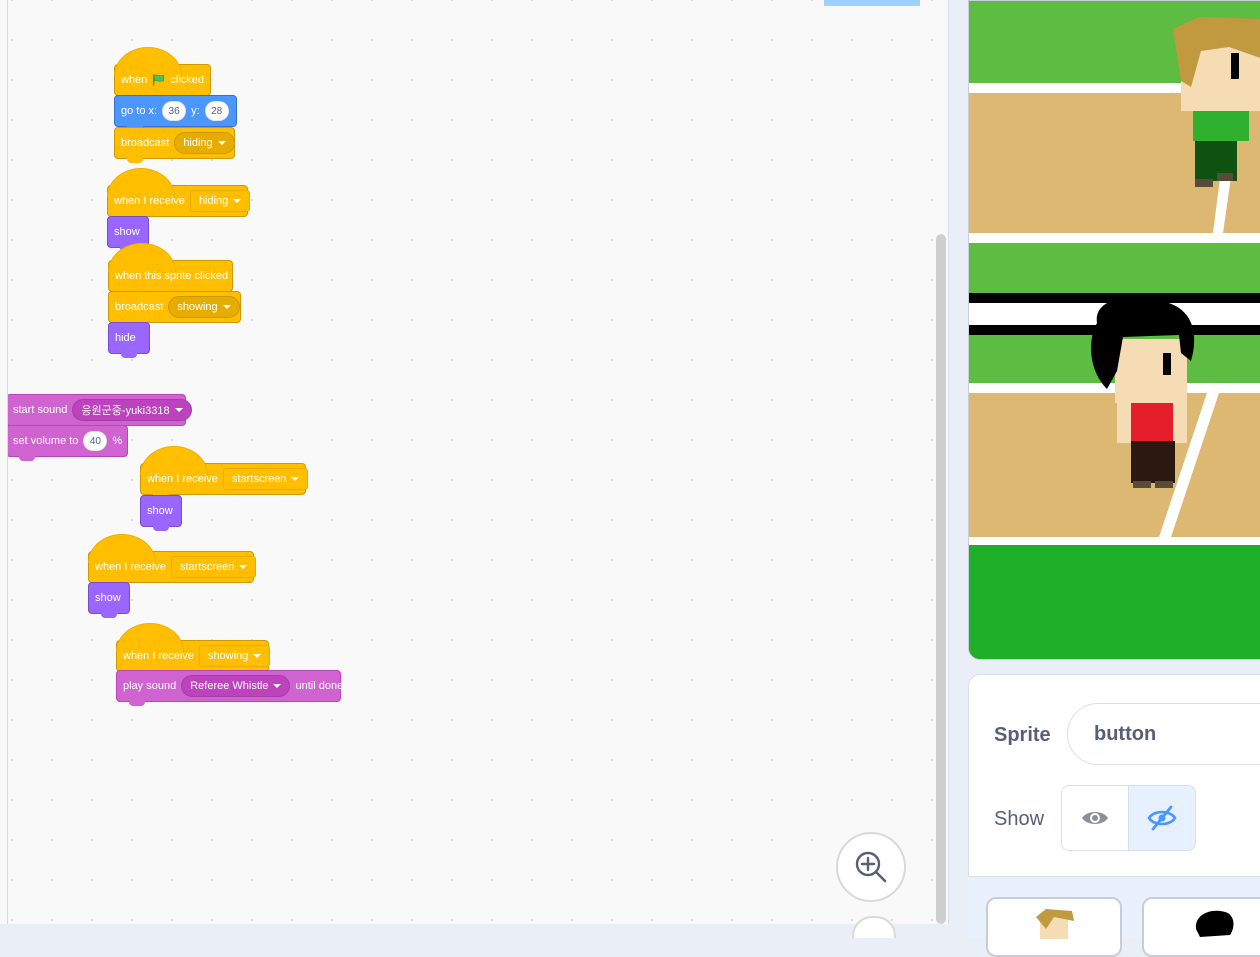  What do you see at coordinates (195, 111) in the screenshot?
I see `block-text: y:` at bounding box center [195, 111].